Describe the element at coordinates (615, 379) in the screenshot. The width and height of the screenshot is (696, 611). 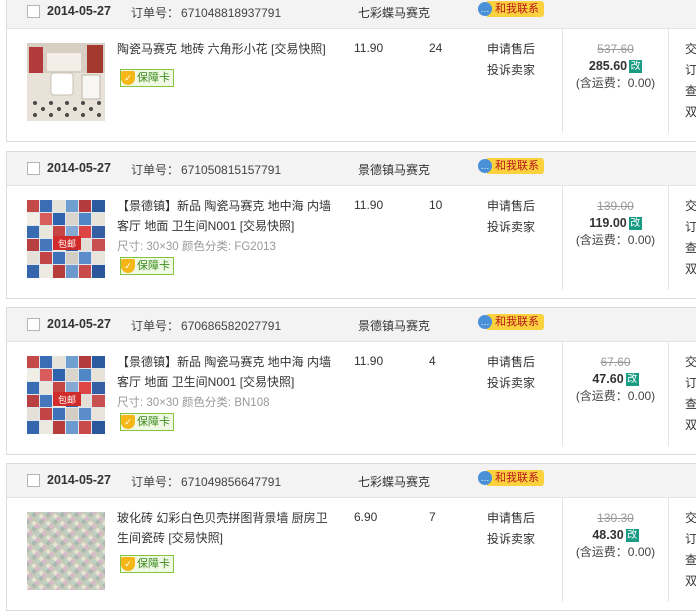
I see `order-total: 67.60 47.60 改 (含运费：0.00)` at that location.